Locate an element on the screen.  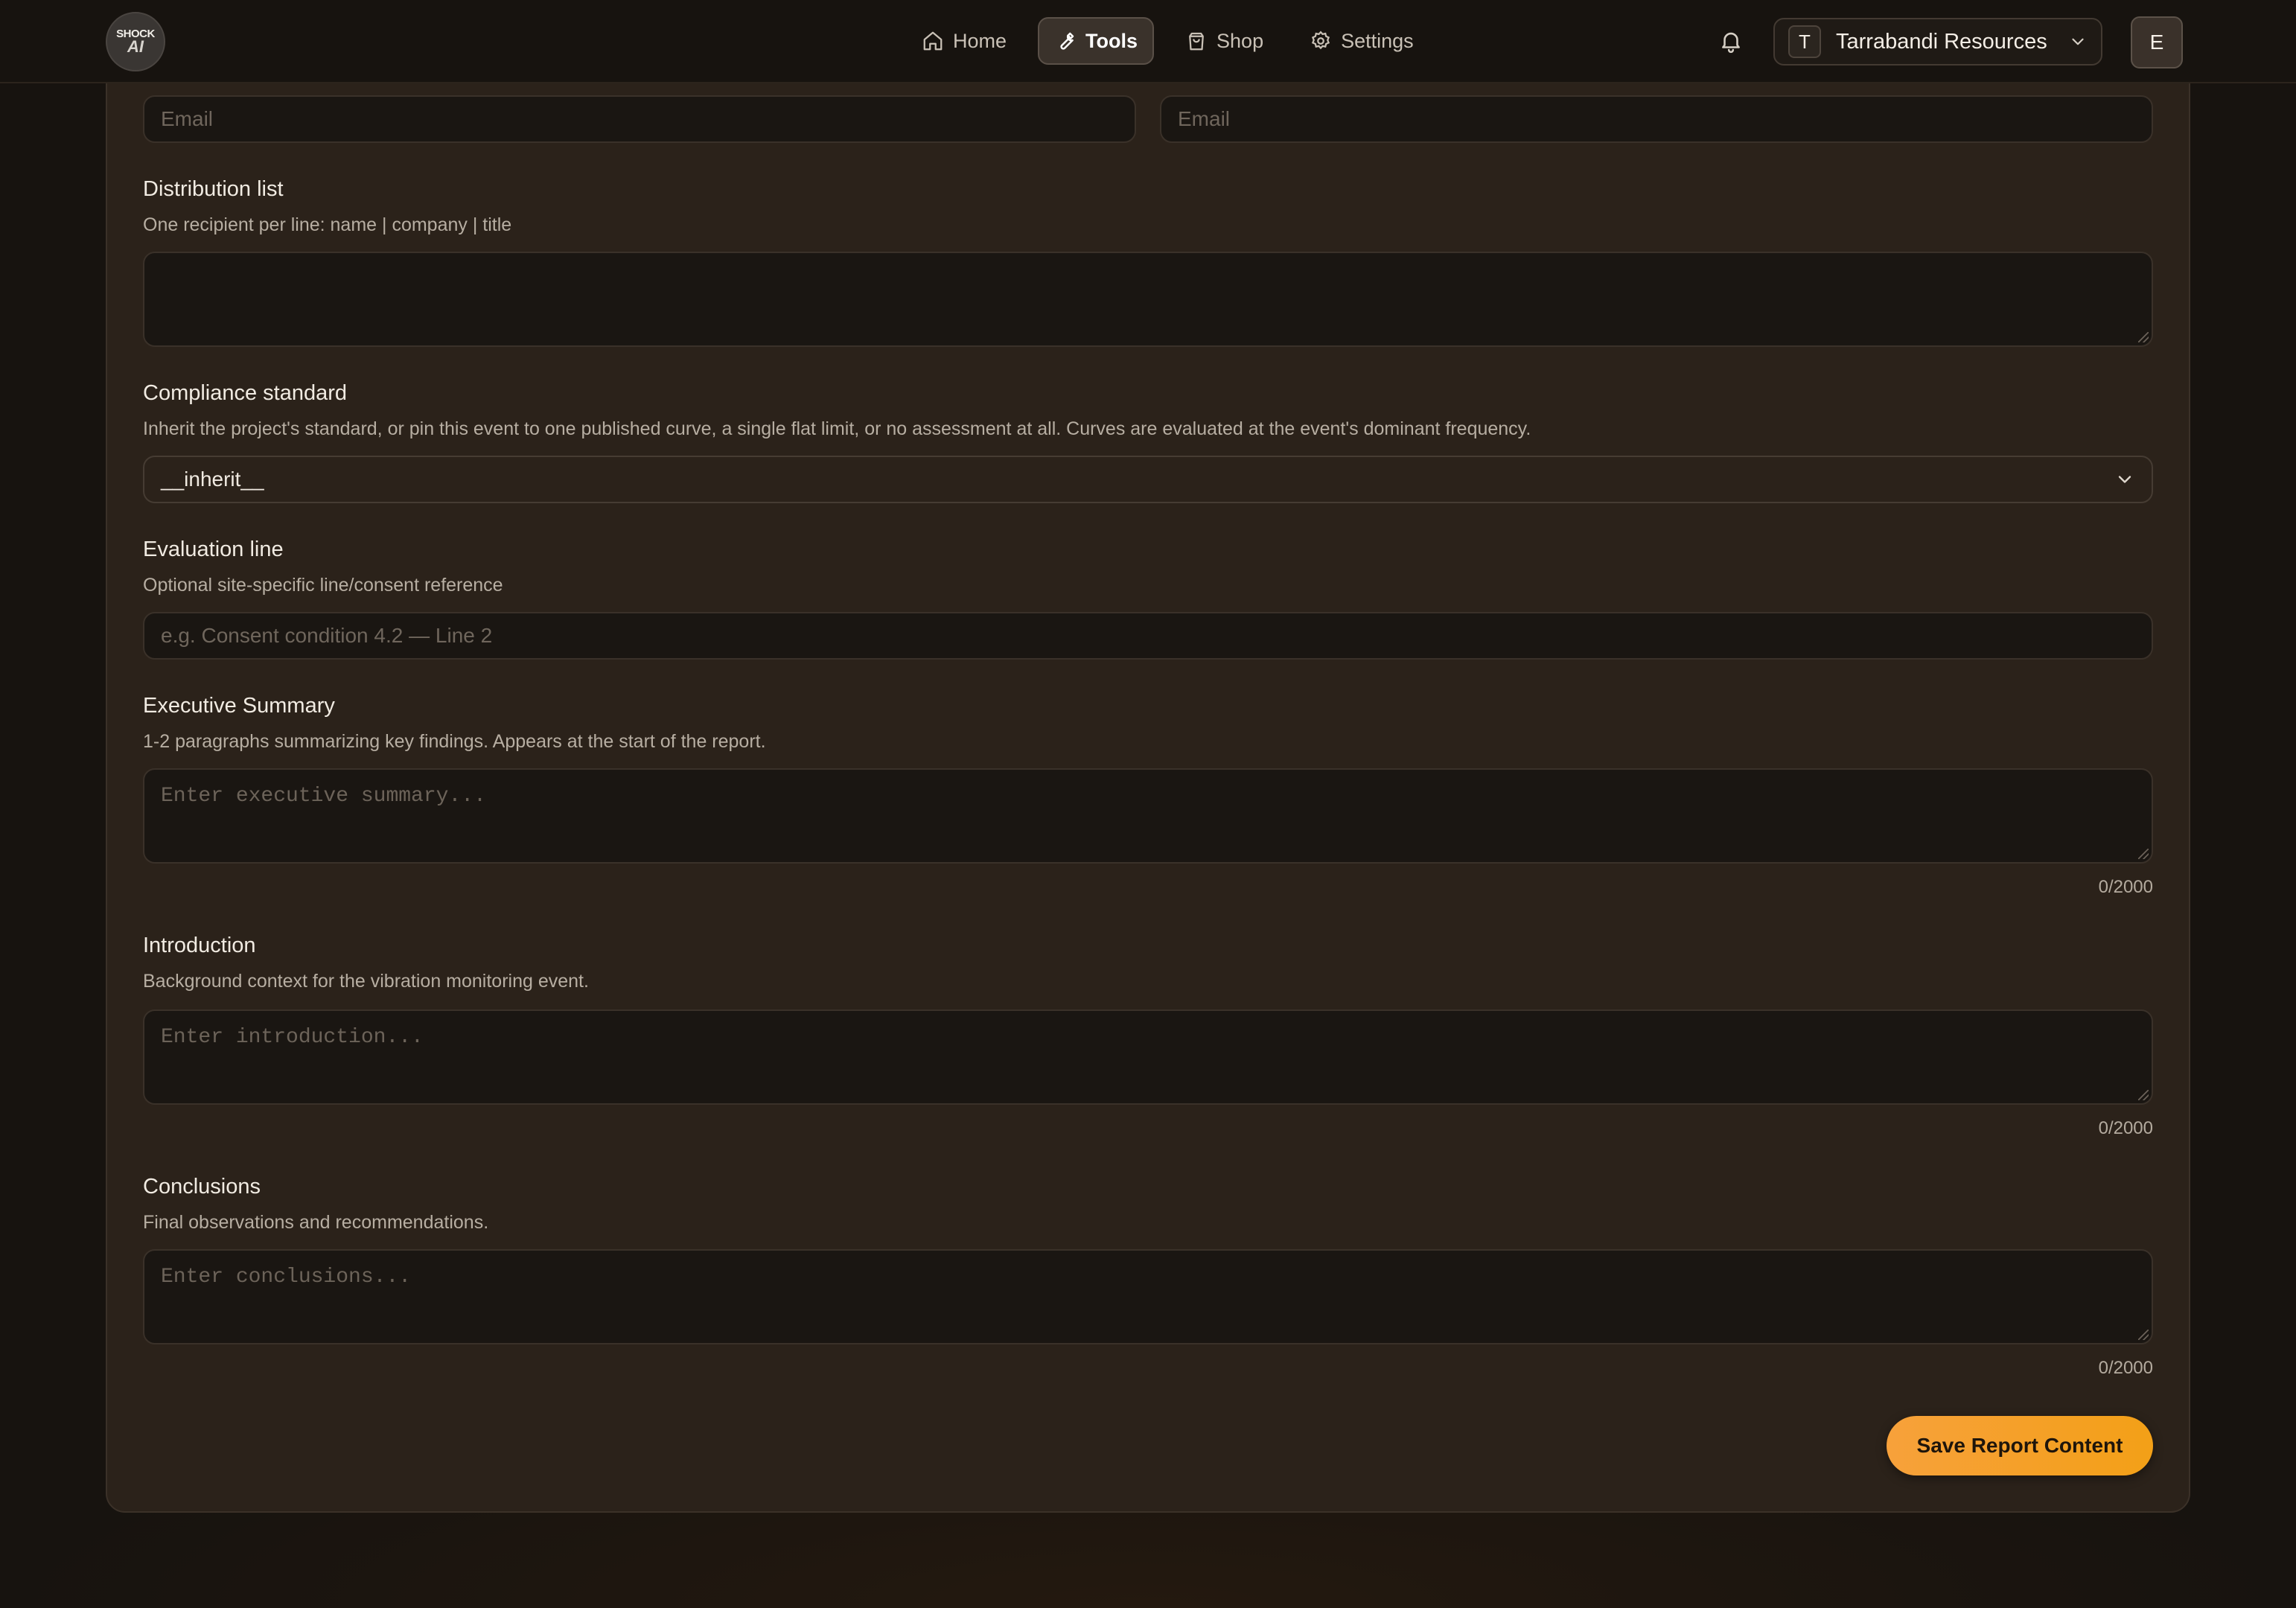
nav-home: Home is located at coordinates (964, 41).